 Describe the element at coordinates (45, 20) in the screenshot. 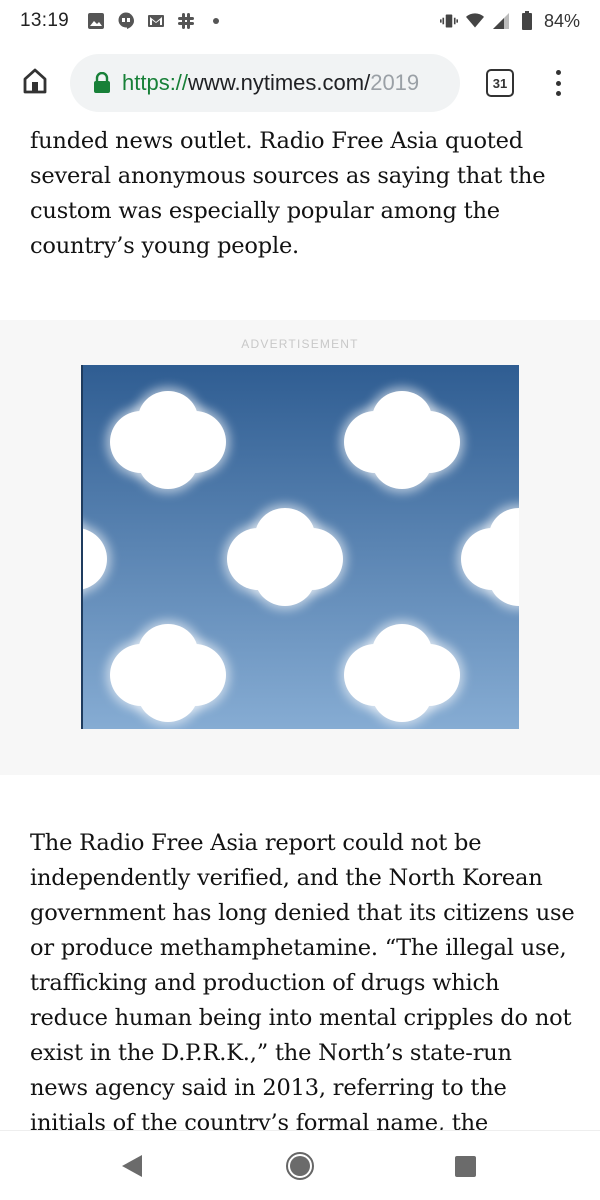

I see `status-time: 13:19` at that location.